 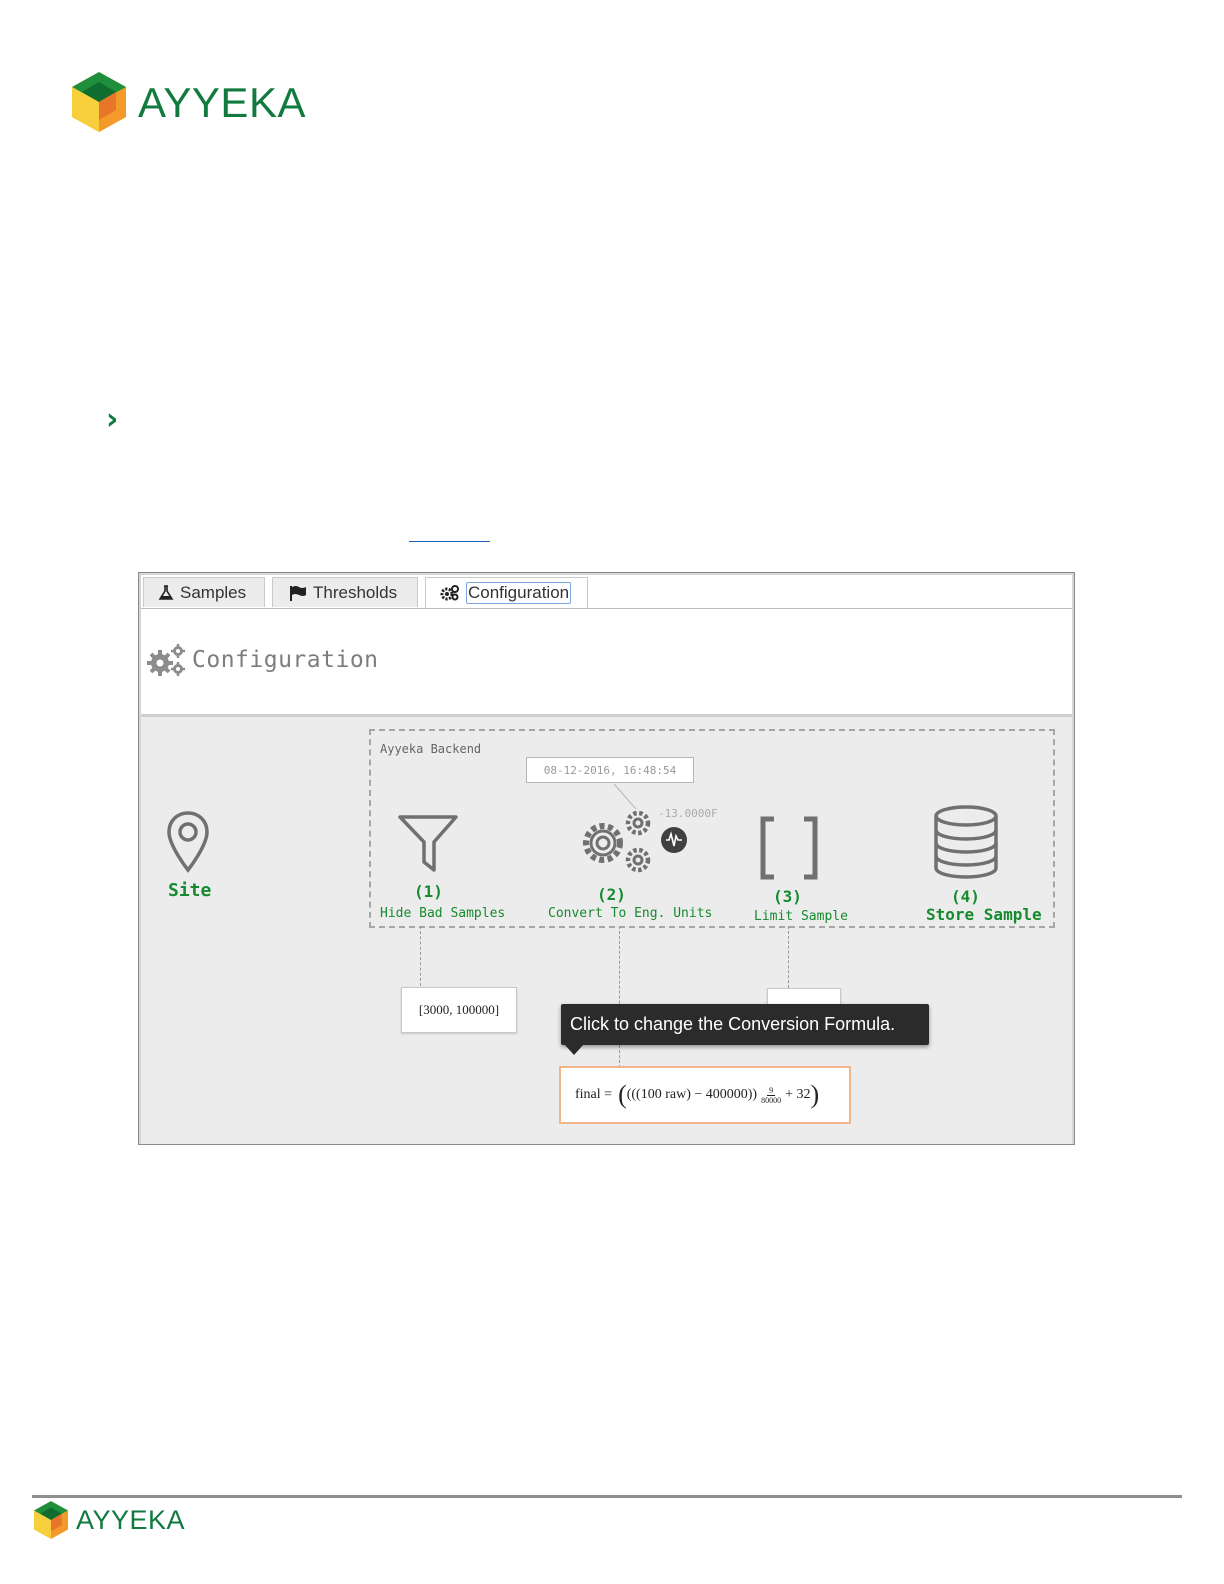 I want to click on configuration-title: Configuration, so click(x=285, y=660).